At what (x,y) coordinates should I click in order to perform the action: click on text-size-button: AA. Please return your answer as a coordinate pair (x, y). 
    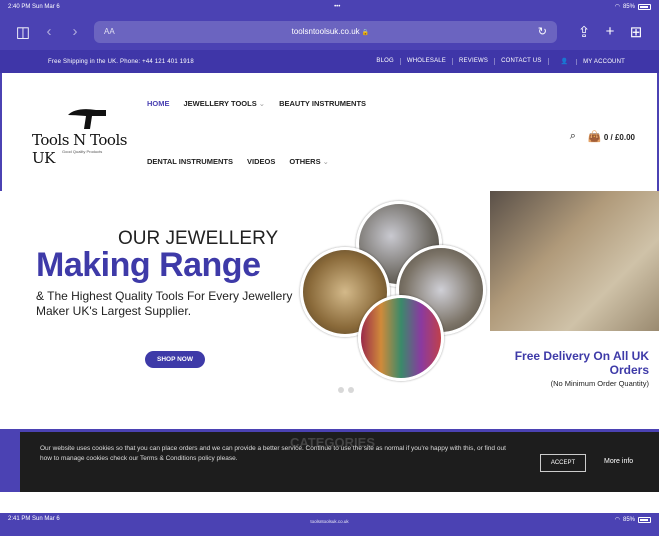
    Looking at the image, I should click on (124, 31).